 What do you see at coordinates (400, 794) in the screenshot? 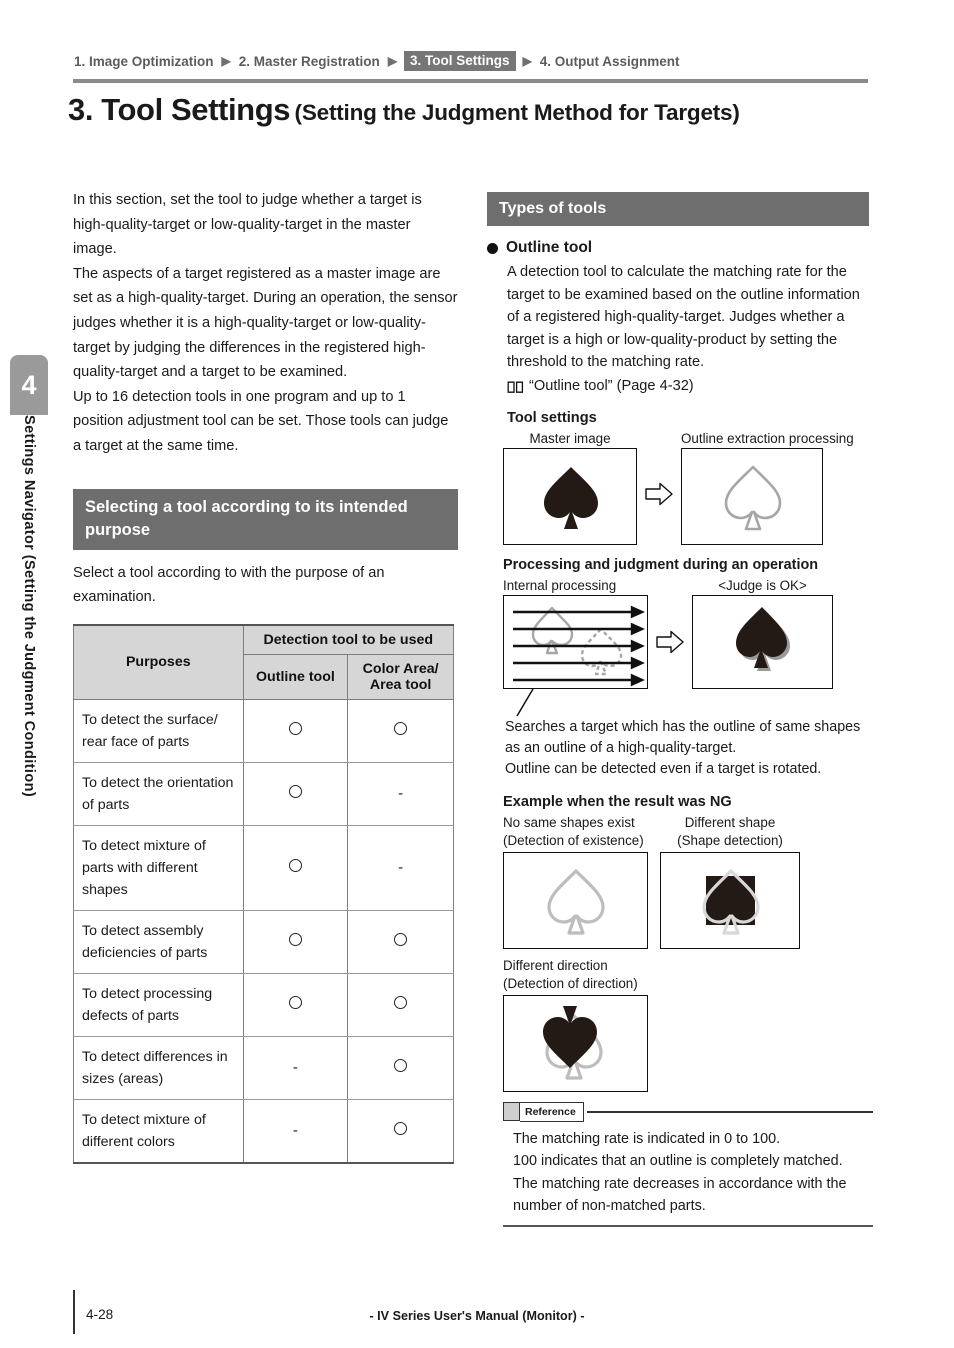
I see `color-area-tool-cell-2: -` at bounding box center [400, 794].